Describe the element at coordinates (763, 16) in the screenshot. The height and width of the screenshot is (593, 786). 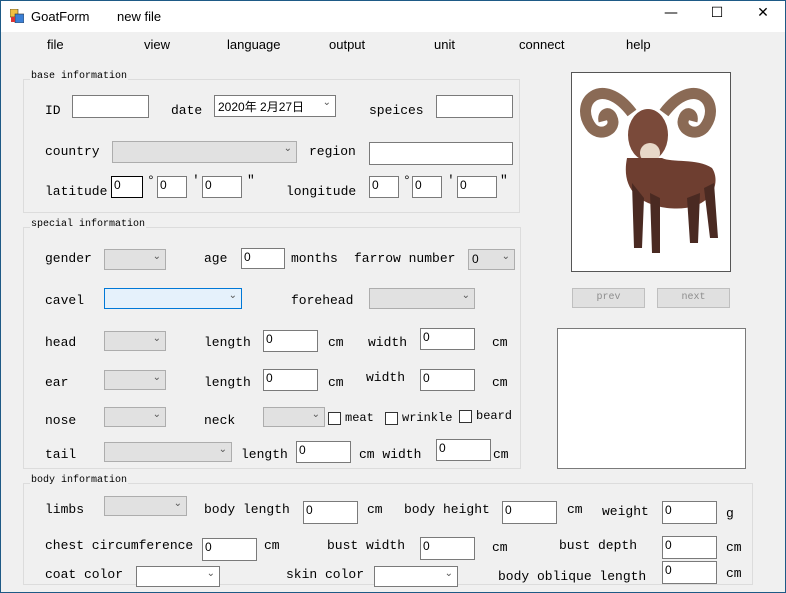
I see `close-button: ✕` at that location.